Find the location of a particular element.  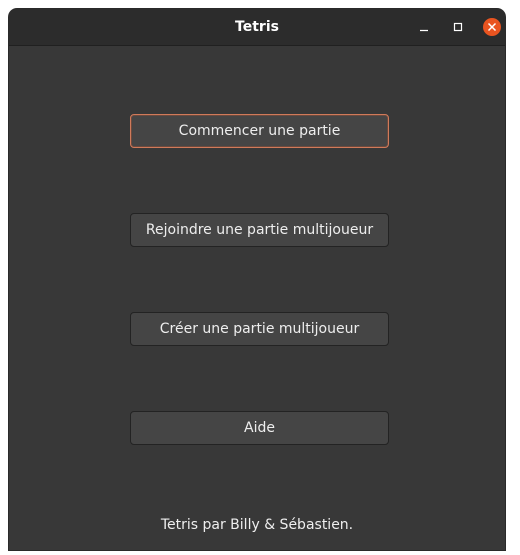

maximize-button is located at coordinates (458, 27).